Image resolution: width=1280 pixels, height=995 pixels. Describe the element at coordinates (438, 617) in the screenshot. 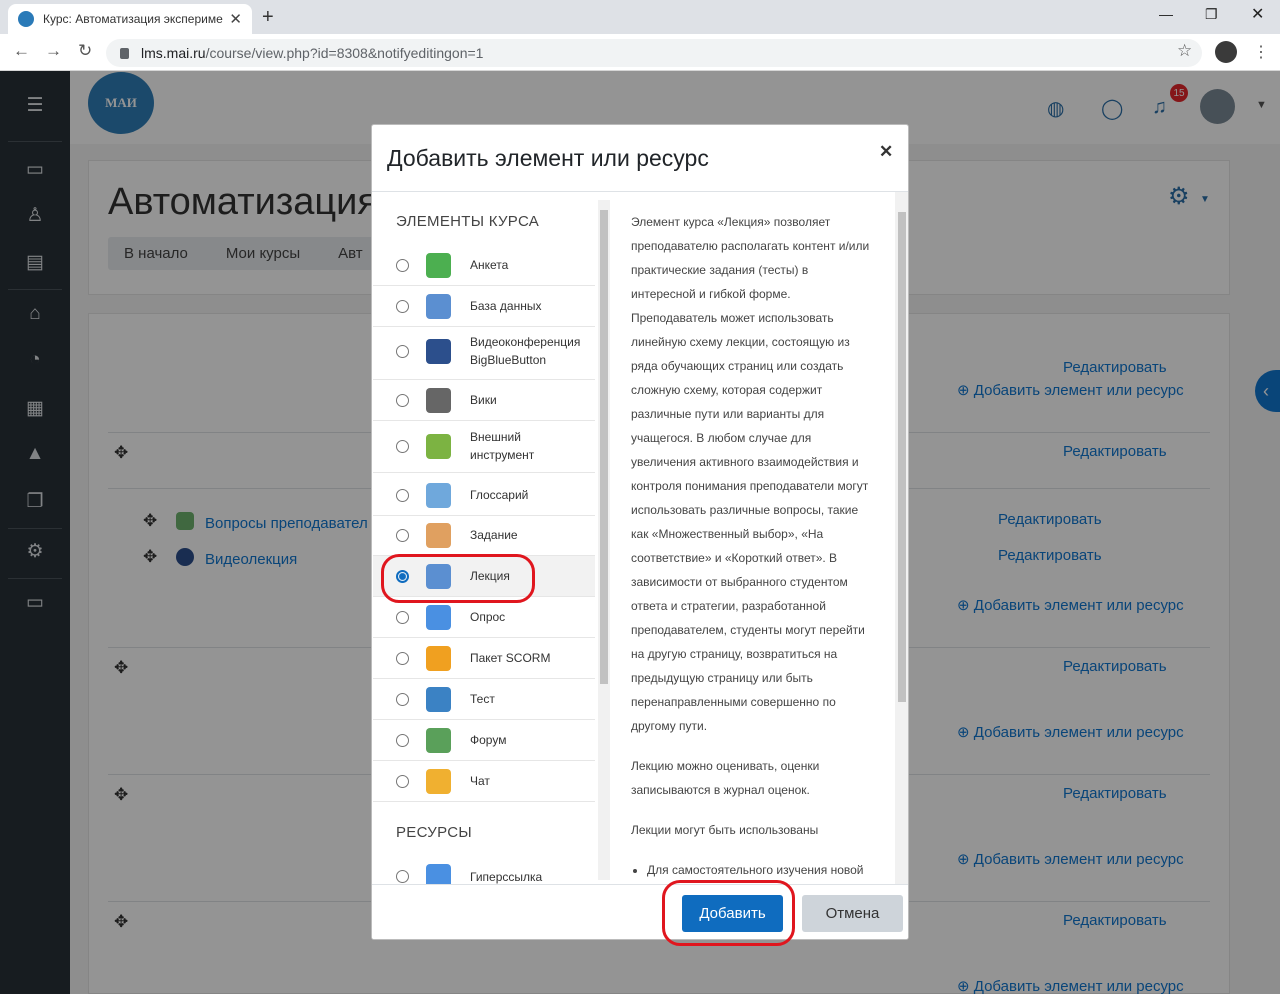

I see `question-icon` at that location.